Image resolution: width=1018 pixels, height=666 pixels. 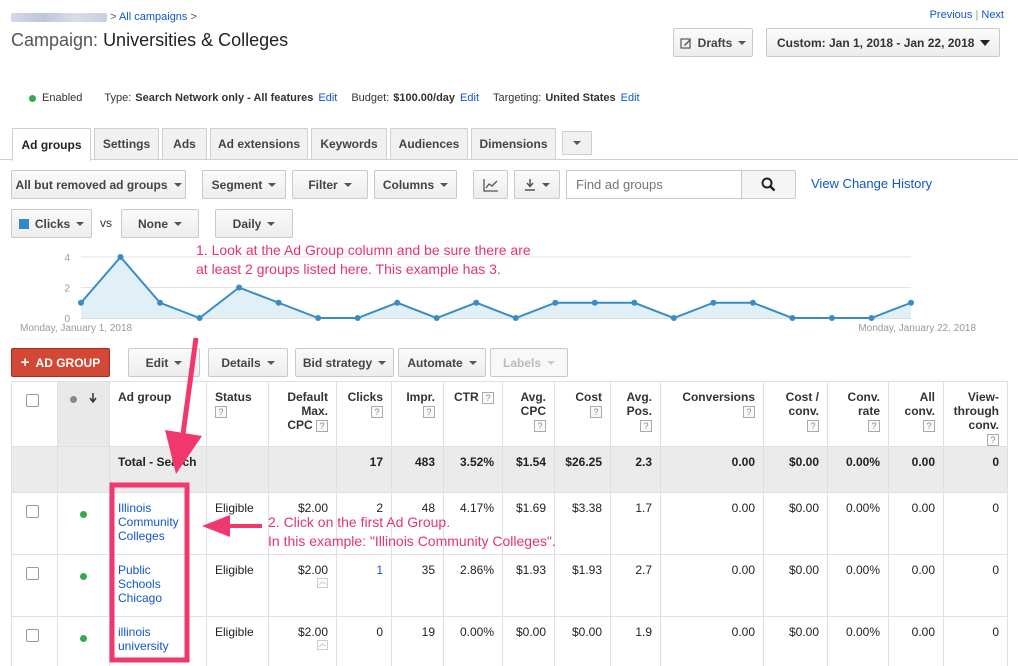 What do you see at coordinates (51, 223) in the screenshot?
I see `metric1-dropdown: Clicks` at bounding box center [51, 223].